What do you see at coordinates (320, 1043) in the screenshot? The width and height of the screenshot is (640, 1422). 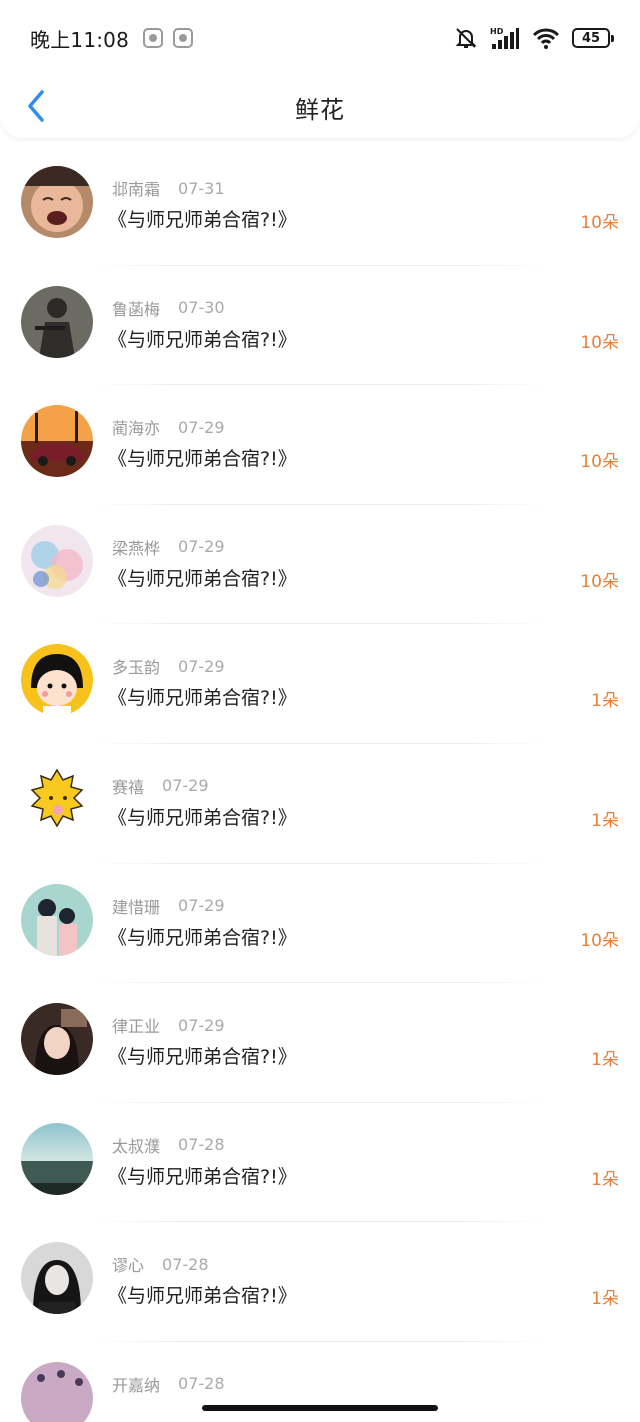 I see `list-item: 律正业 07-29 《与师兄师弟合宿?!》 1朵` at bounding box center [320, 1043].